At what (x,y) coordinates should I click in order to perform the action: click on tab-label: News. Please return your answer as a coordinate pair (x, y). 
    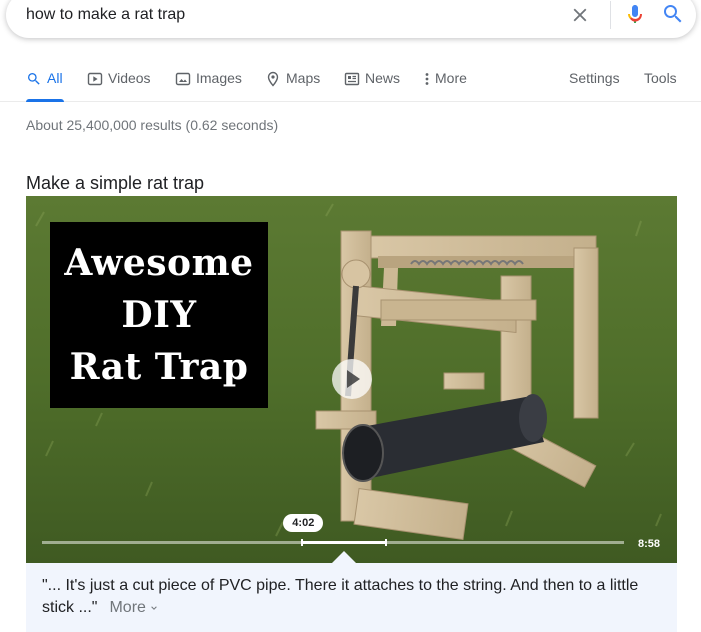
    Looking at the image, I should click on (383, 78).